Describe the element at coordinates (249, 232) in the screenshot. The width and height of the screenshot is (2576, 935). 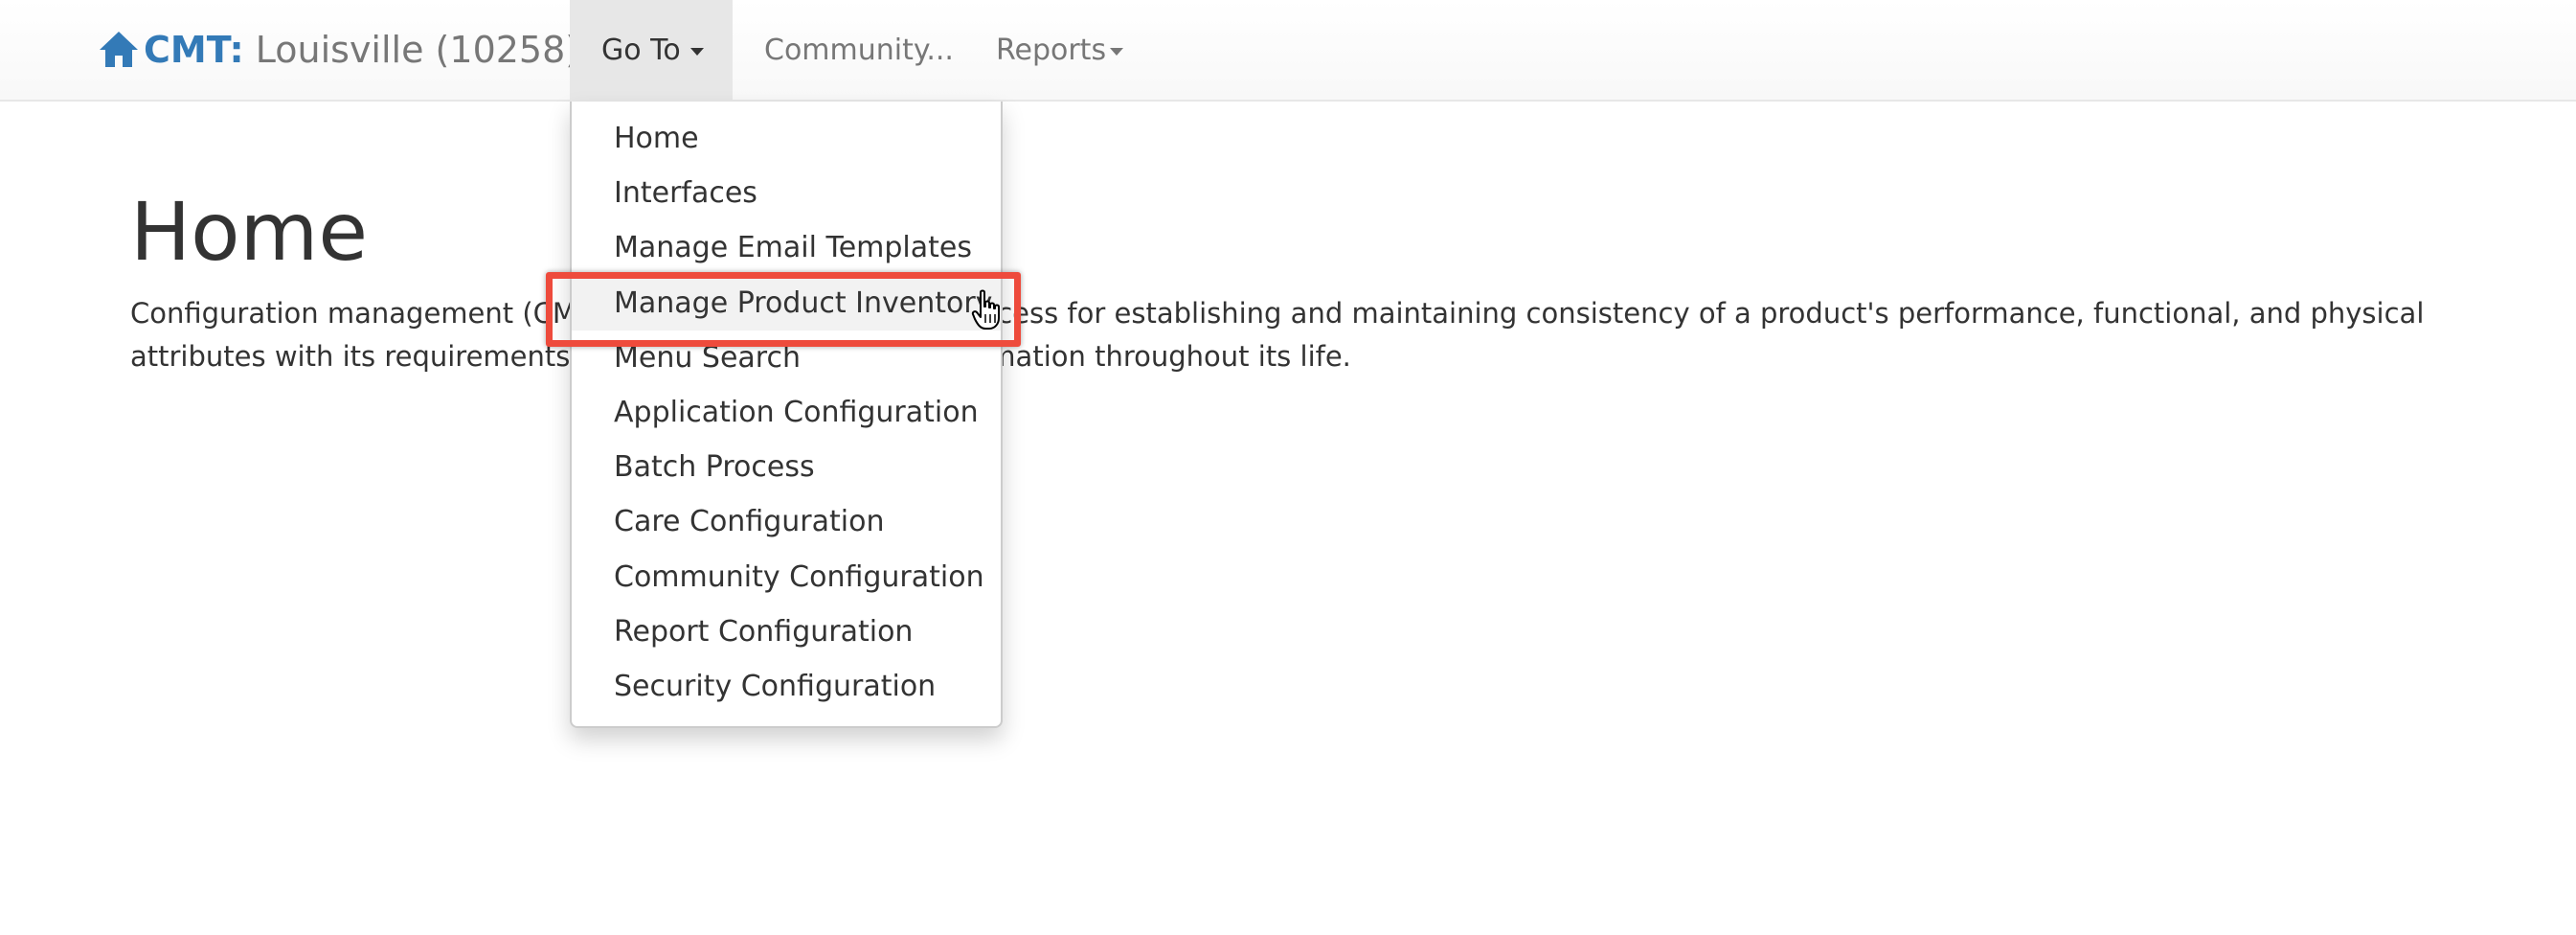
I see `page-title: Home` at that location.